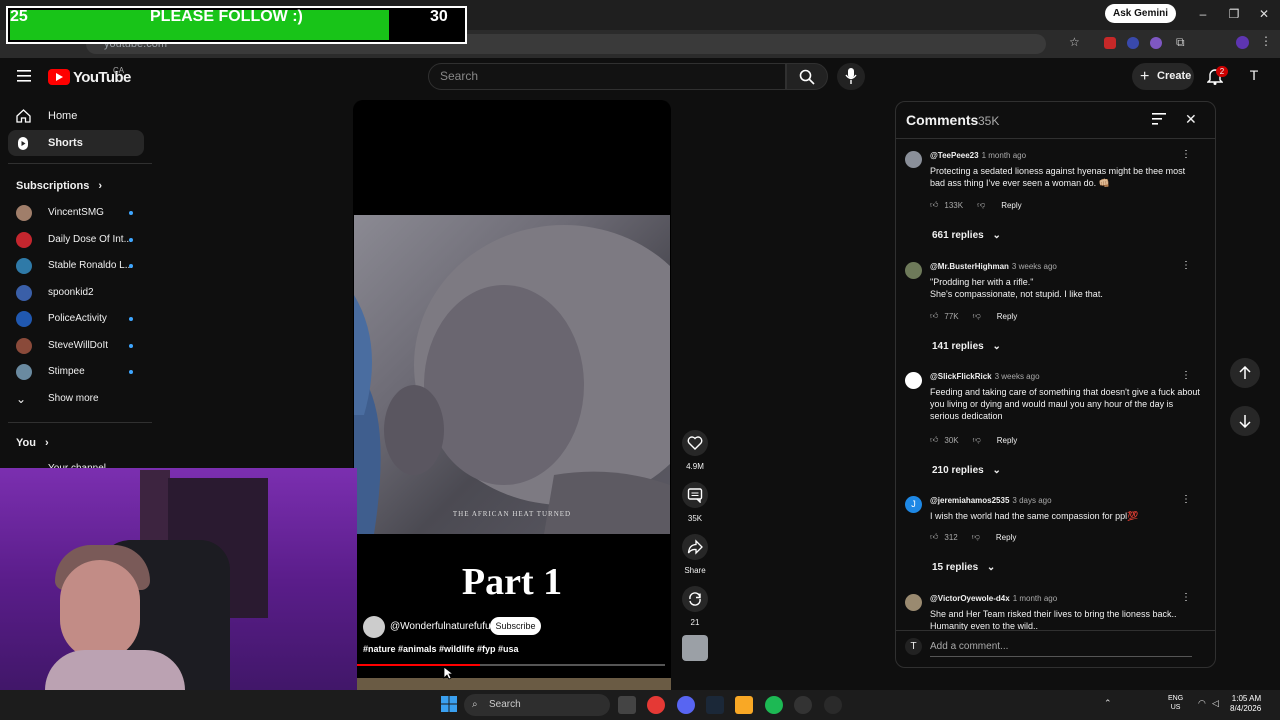 This screenshot has height=720, width=1280. Describe the element at coordinates (1266, 41) in the screenshot. I see `menu-dots-icon: ⋮` at that location.